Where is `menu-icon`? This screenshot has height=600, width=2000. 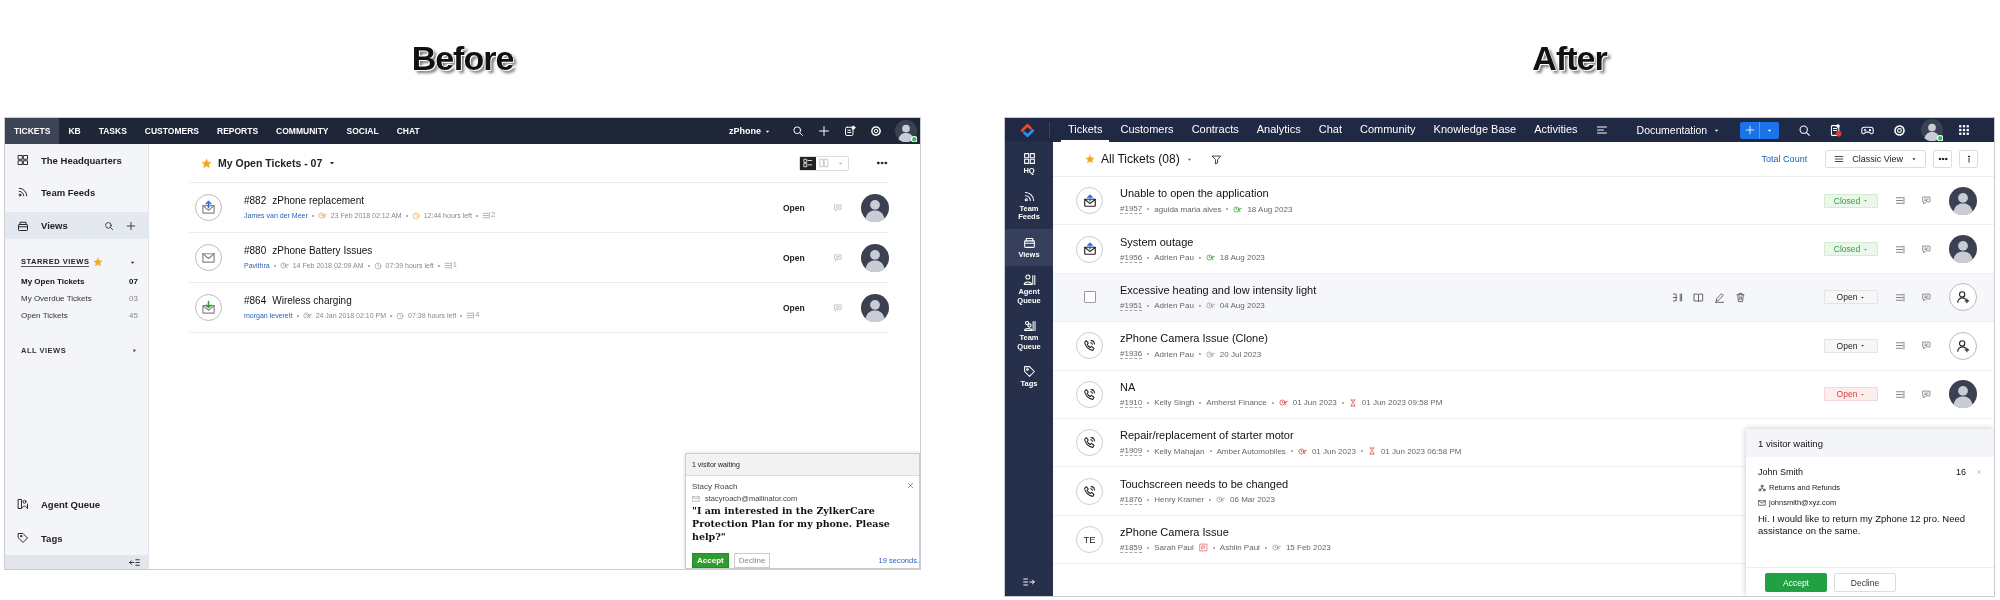
menu-icon is located at coordinates (1601, 130).